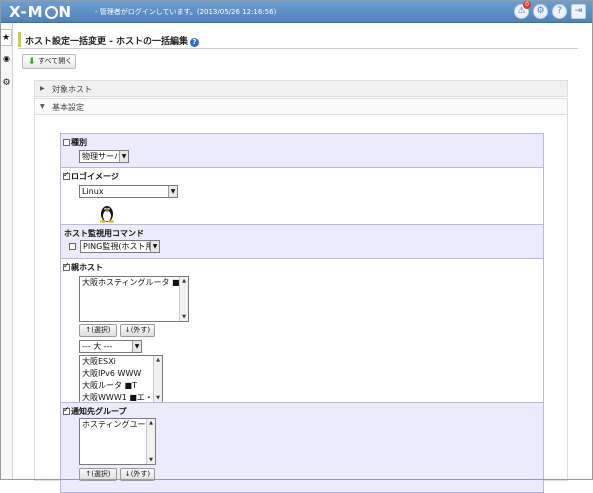  What do you see at coordinates (117, 441) in the screenshot?
I see `notify-group-selected-list: ホスティングユーザ ▲ ▼` at bounding box center [117, 441].